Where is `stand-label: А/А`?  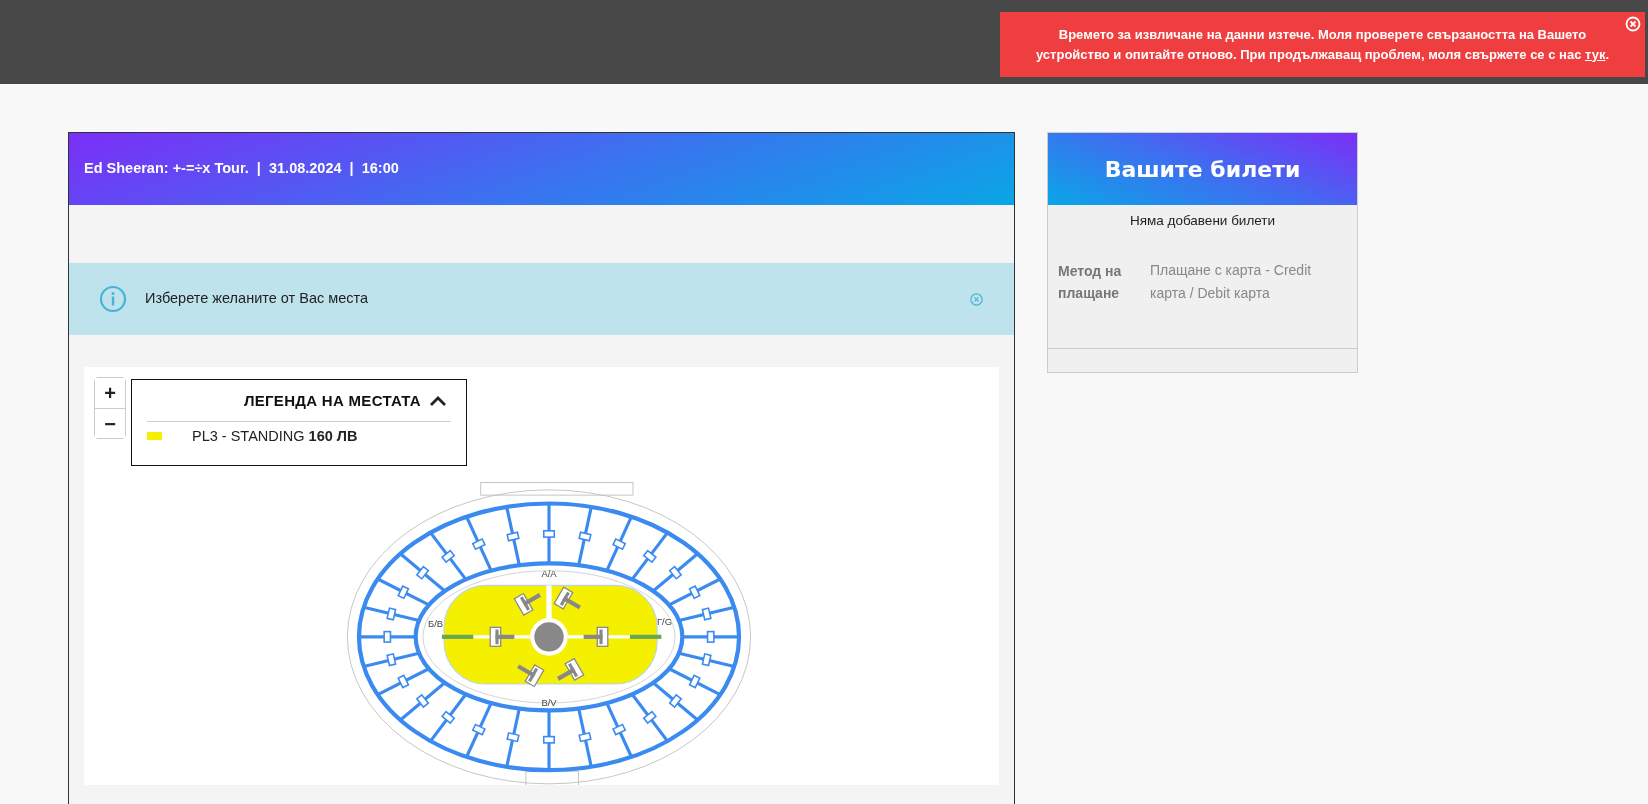 stand-label: А/А is located at coordinates (549, 573).